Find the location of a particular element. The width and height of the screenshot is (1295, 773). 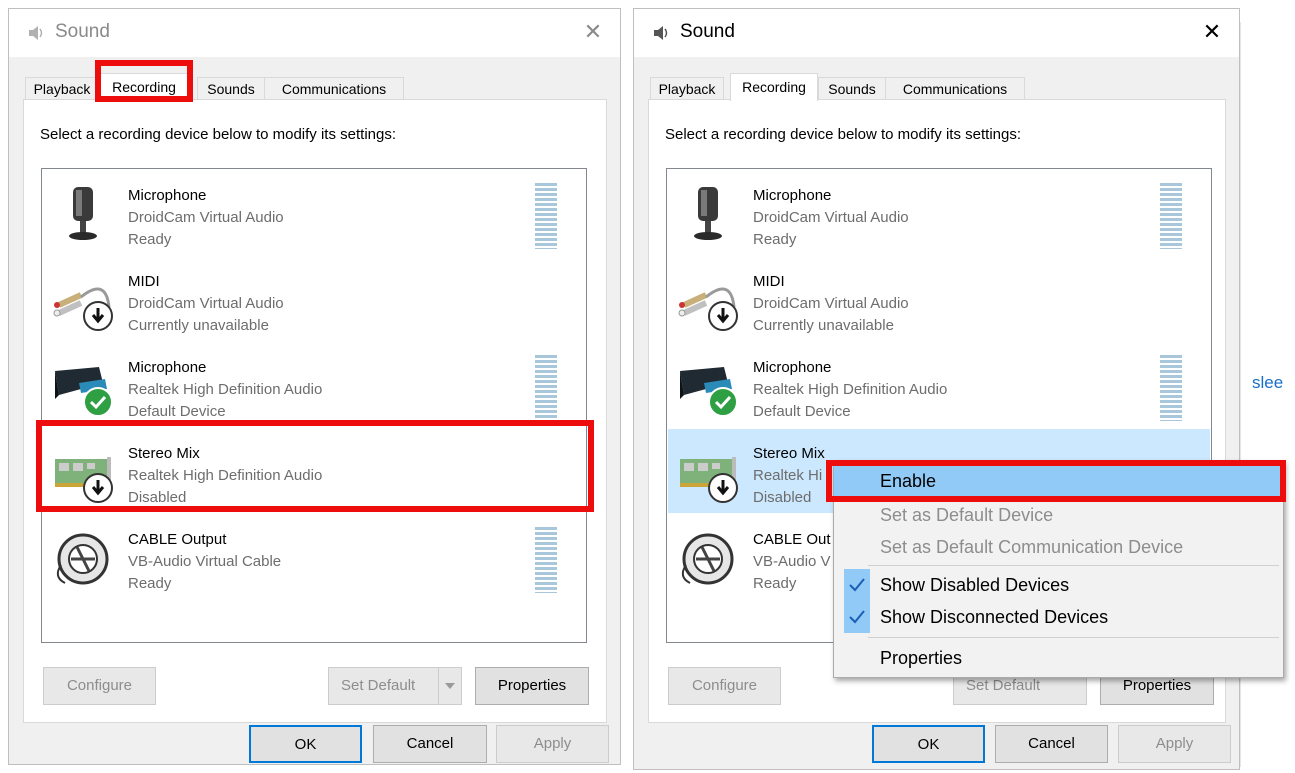

device-name: CABLE Out is located at coordinates (792, 539).